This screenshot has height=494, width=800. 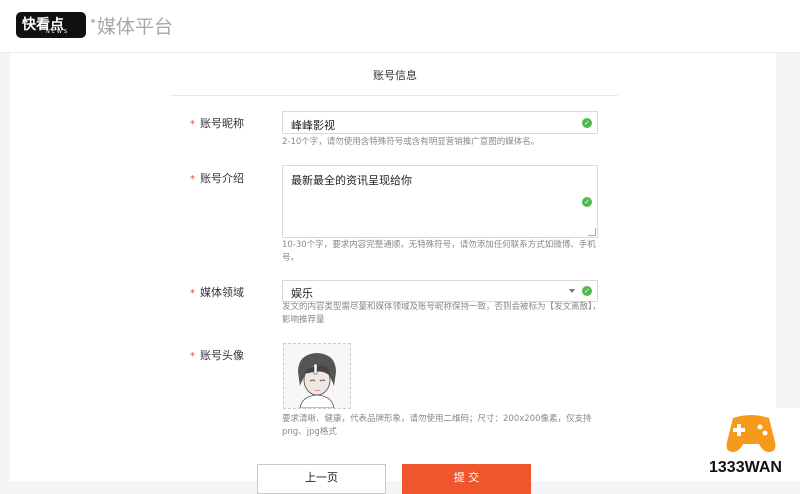 What do you see at coordinates (222, 355) in the screenshot?
I see `avatar-label-text: 账号头像` at bounding box center [222, 355].